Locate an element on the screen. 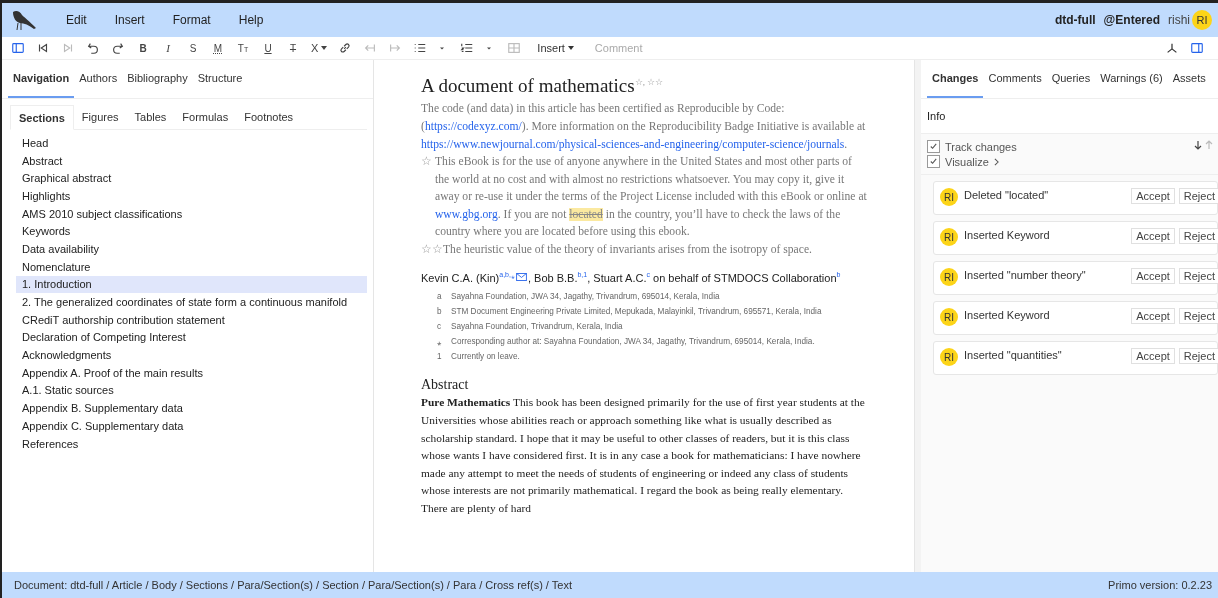 The image size is (1218, 598). script-button: X is located at coordinates (319, 48).